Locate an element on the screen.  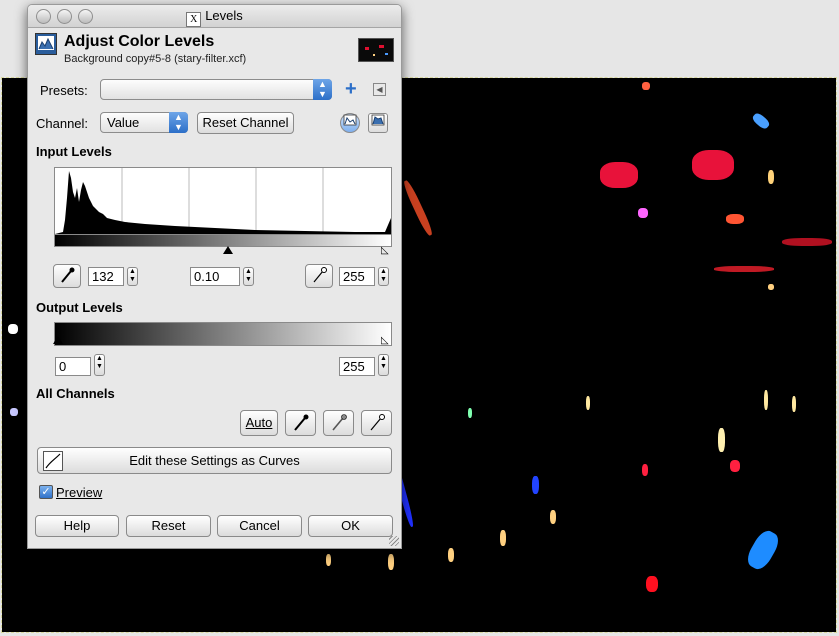
preview-checkbox: ✓ is located at coordinates (46, 492).